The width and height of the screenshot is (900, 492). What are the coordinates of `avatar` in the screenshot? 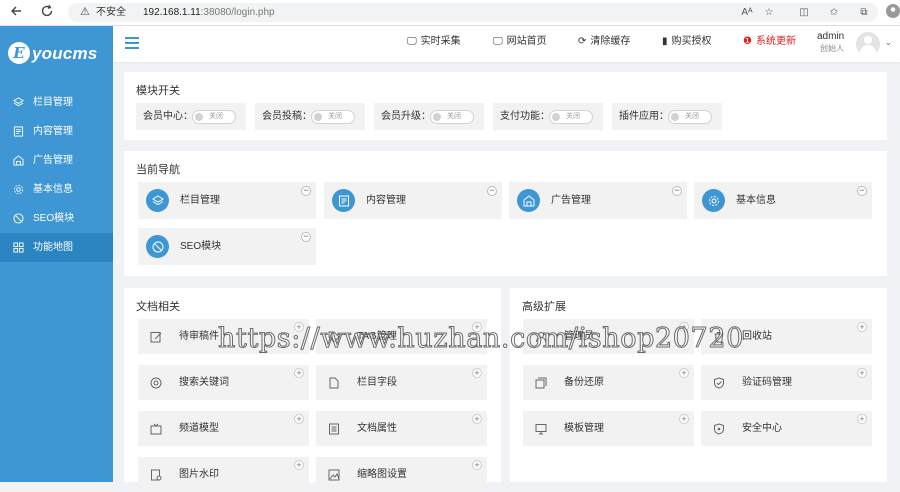 It's located at (868, 44).